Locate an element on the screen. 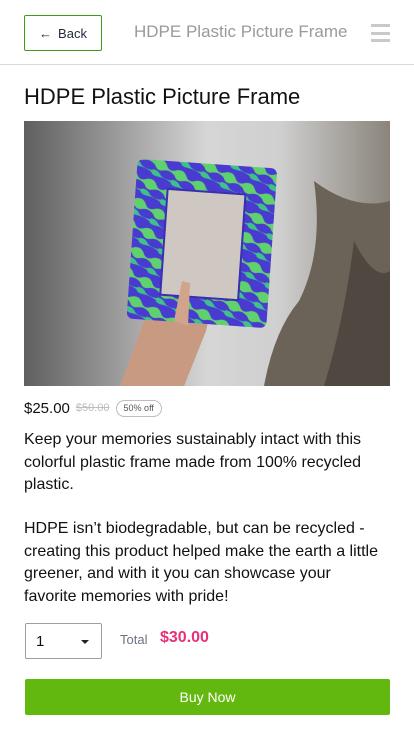 This screenshot has height=736, width=414. buy-now-button: Buy Now is located at coordinates (207, 697).